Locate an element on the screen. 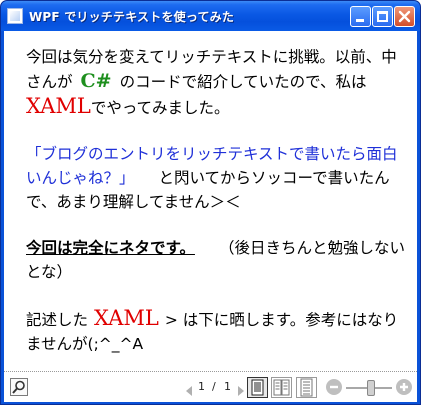  next-page-button is located at coordinates (241, 389).